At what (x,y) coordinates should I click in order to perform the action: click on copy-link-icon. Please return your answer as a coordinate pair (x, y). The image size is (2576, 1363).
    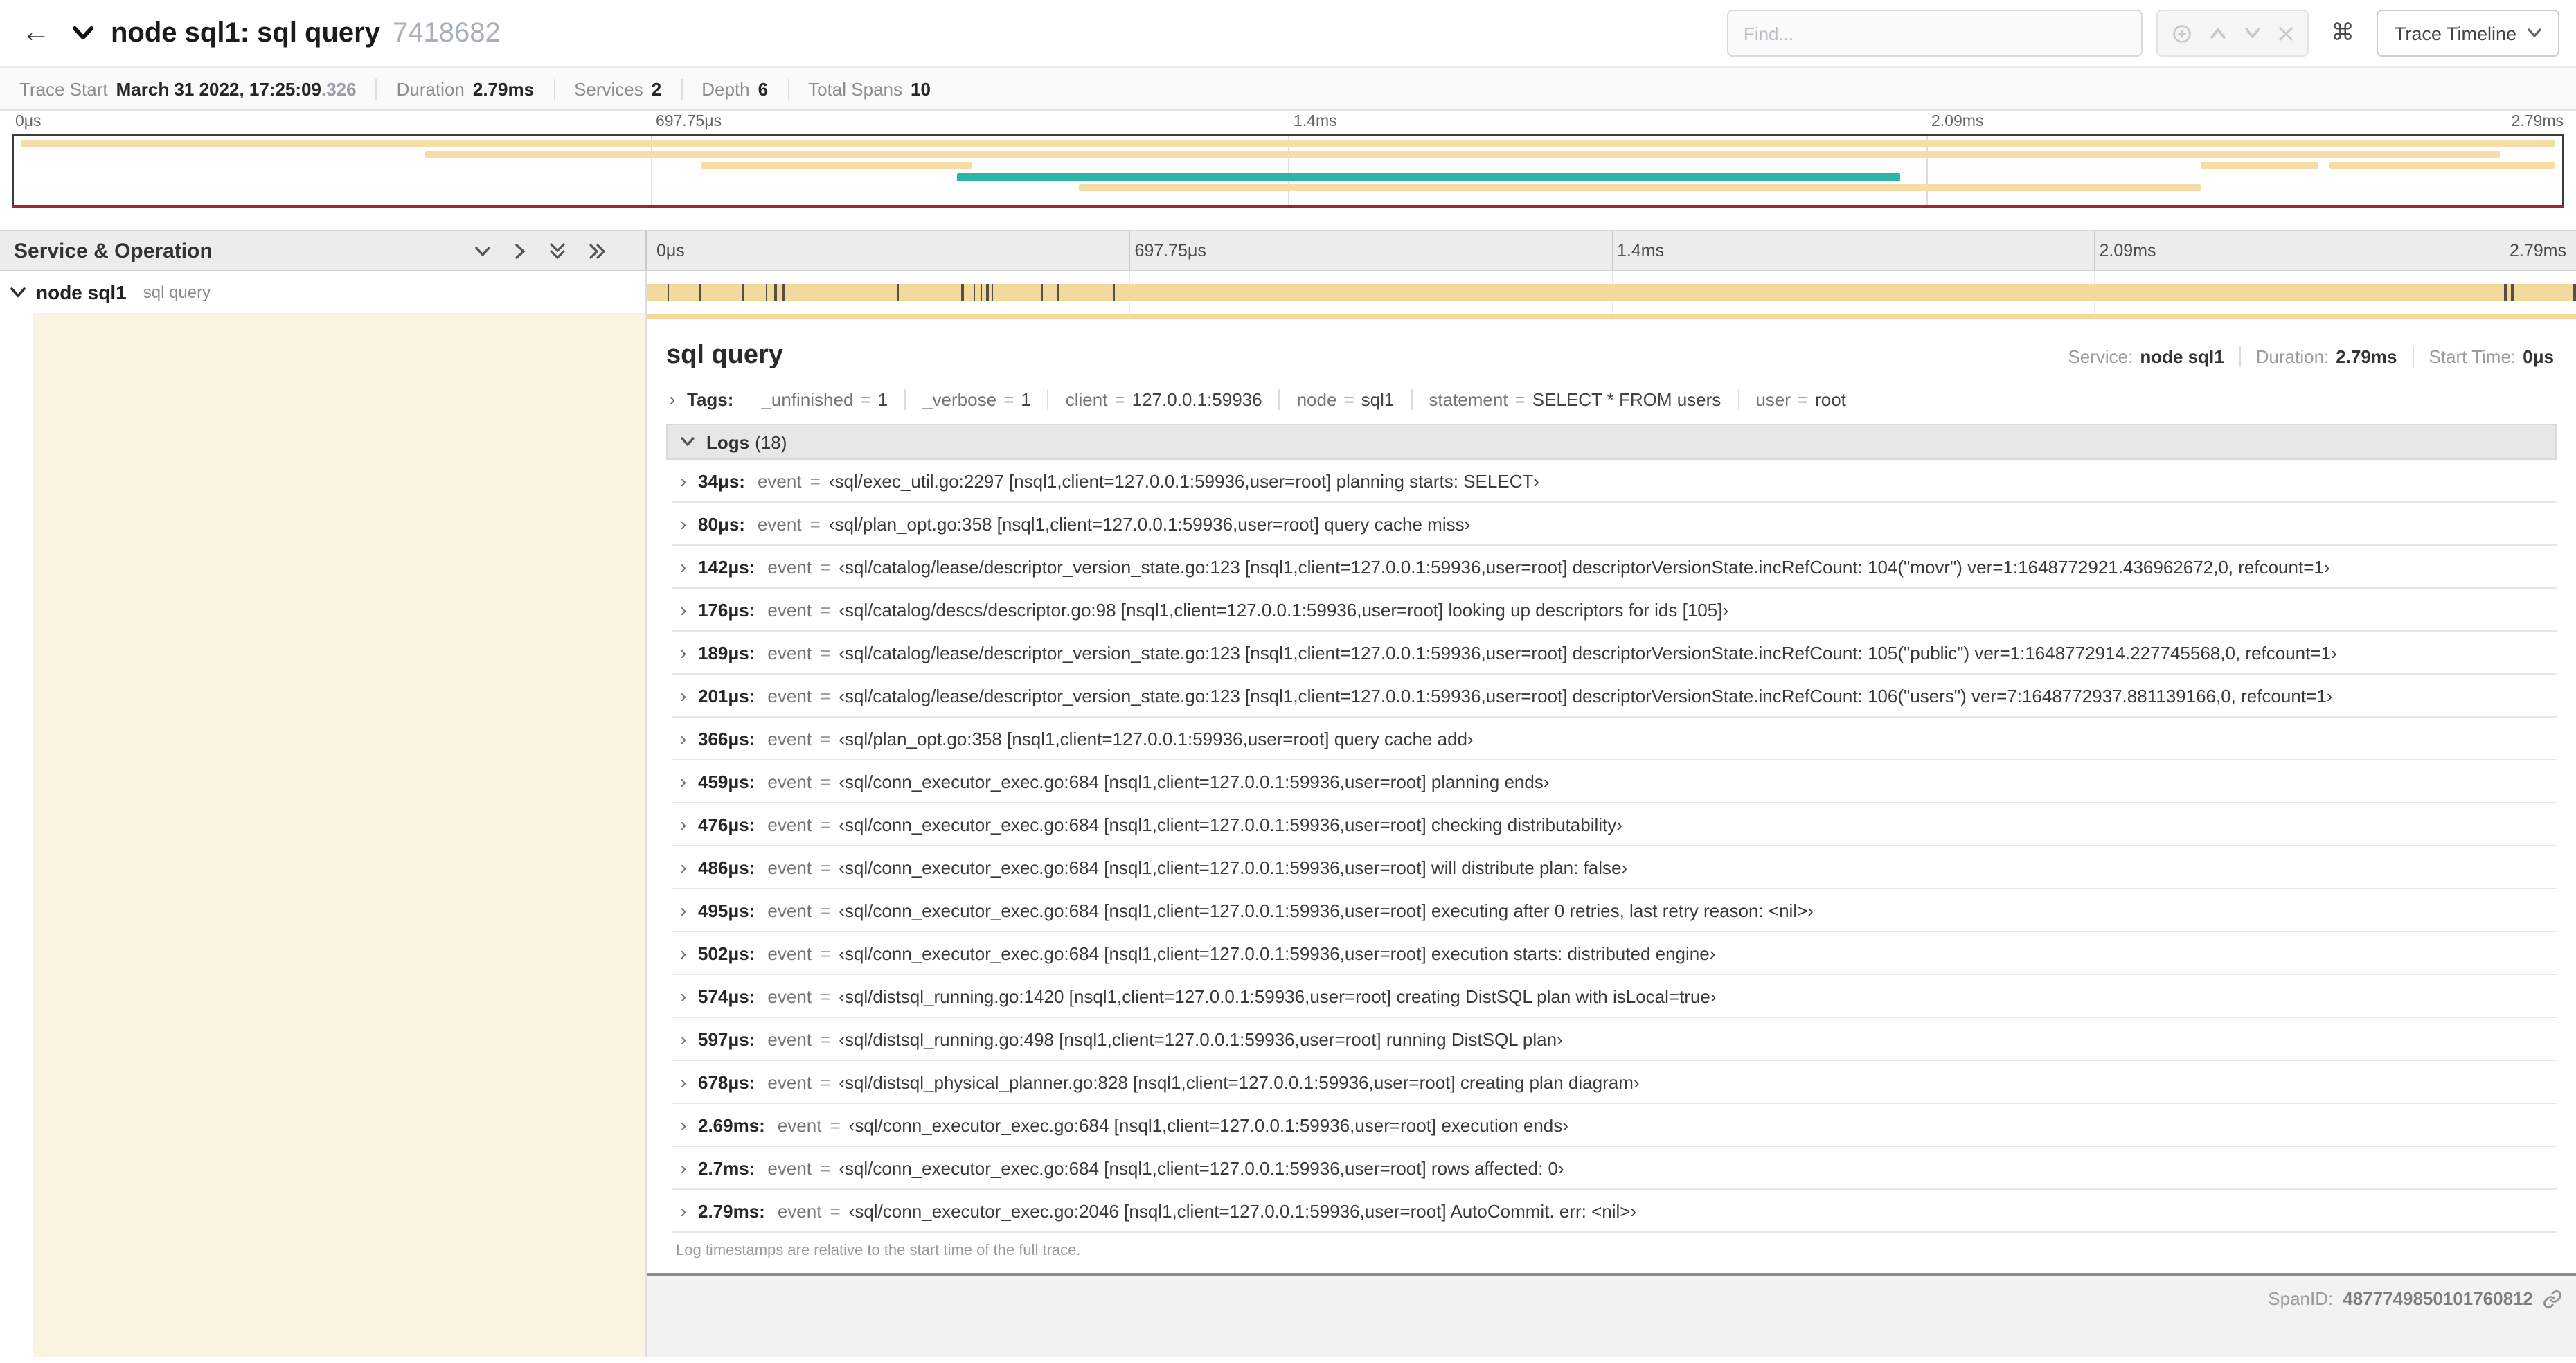
    Looking at the image, I should click on (2552, 1299).